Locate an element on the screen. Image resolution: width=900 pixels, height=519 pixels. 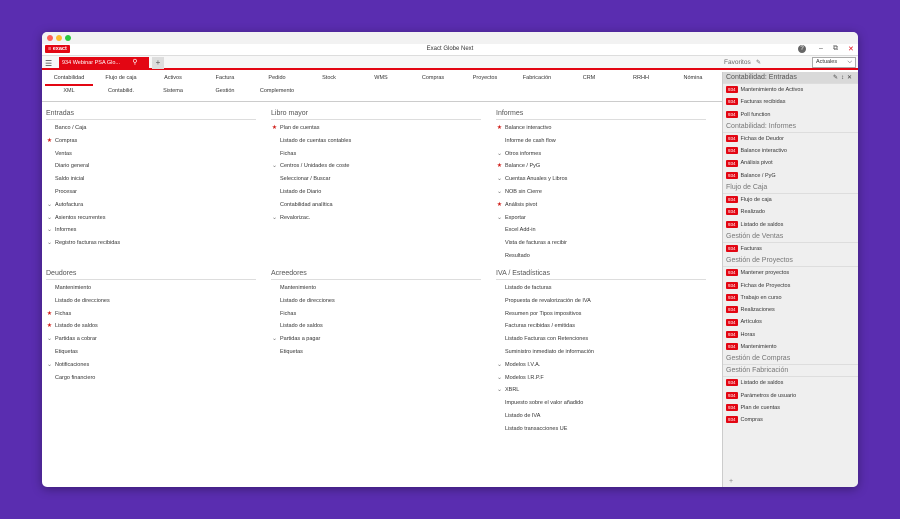
favorite-item: 934 Poll function is located at coordinates (790, 115).